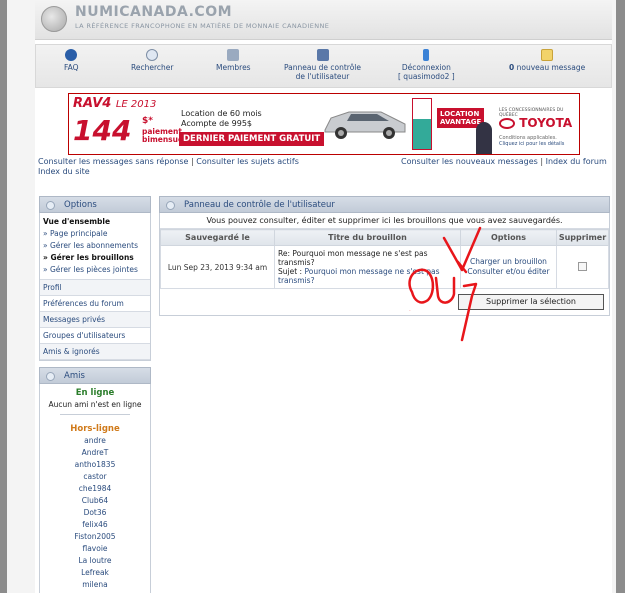 The width and height of the screenshot is (625, 593). Describe the element at coordinates (95, 549) in the screenshot. I see `friend-link: flavoie` at that location.